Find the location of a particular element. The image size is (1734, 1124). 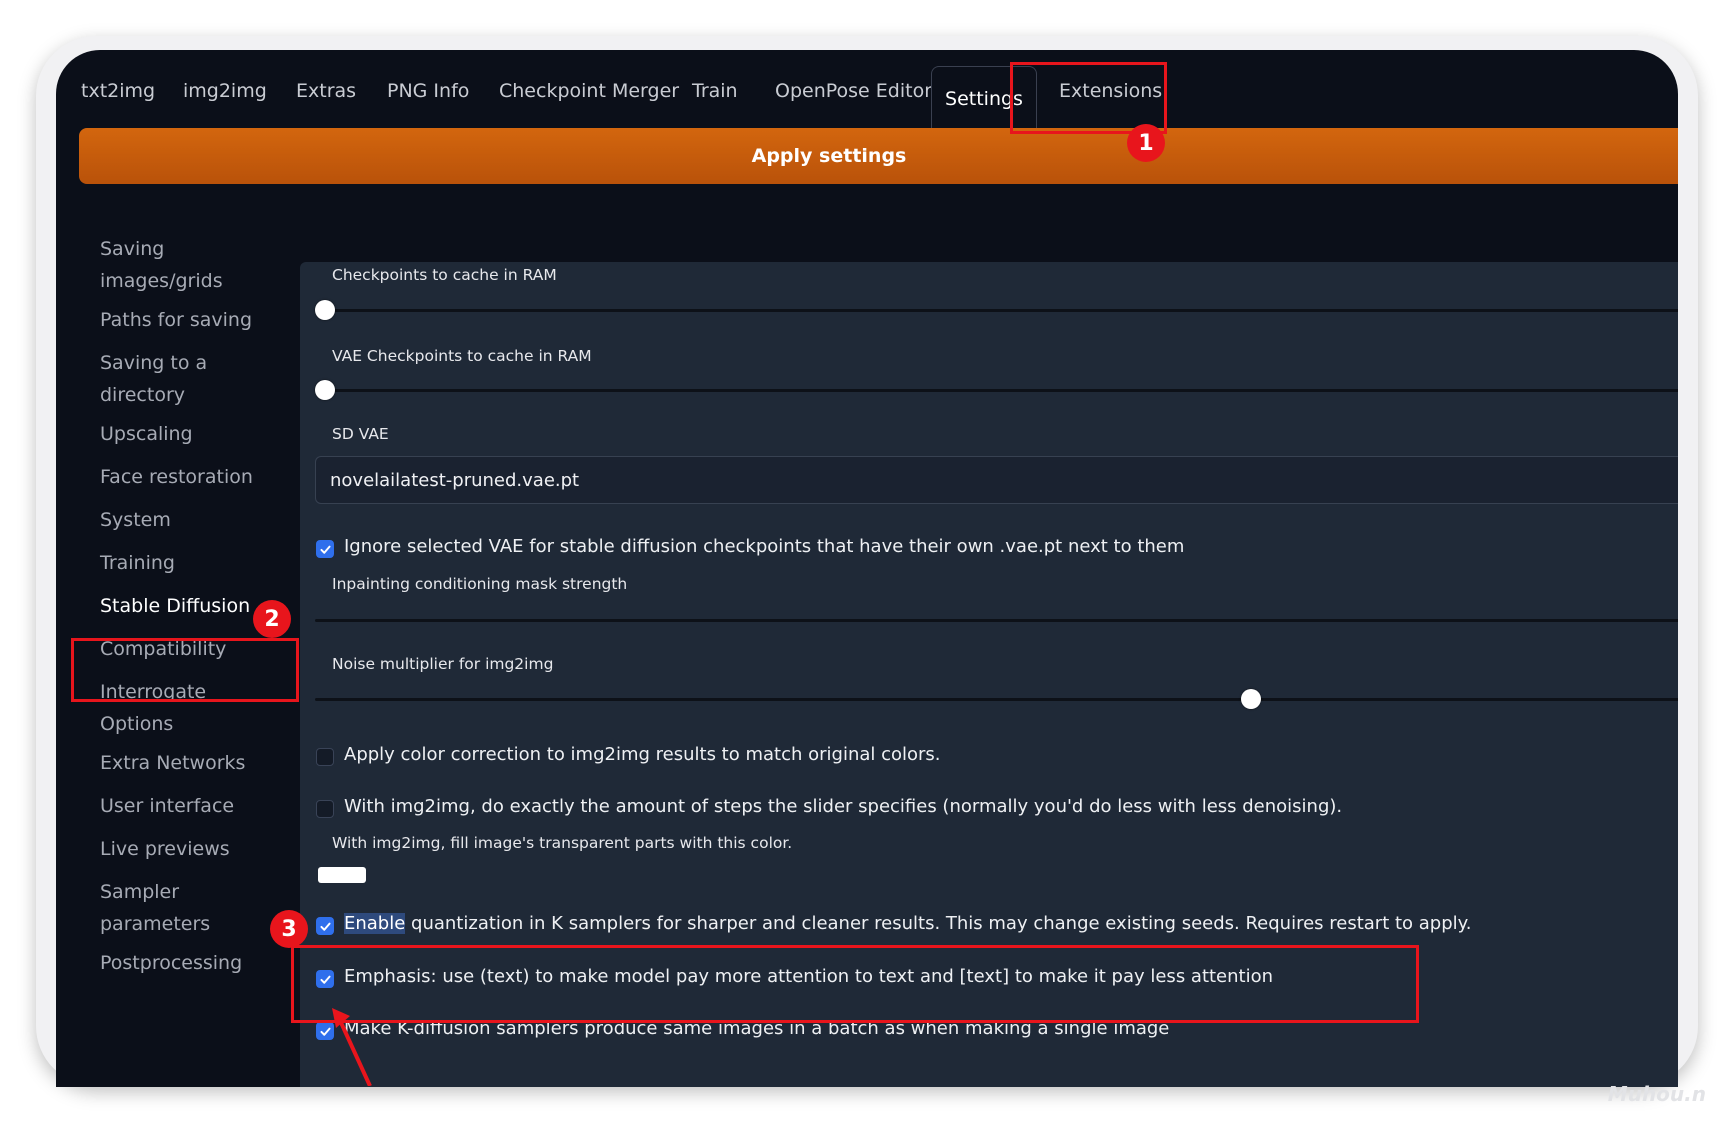

annotation-badge-2: 2 is located at coordinates (272, 619).